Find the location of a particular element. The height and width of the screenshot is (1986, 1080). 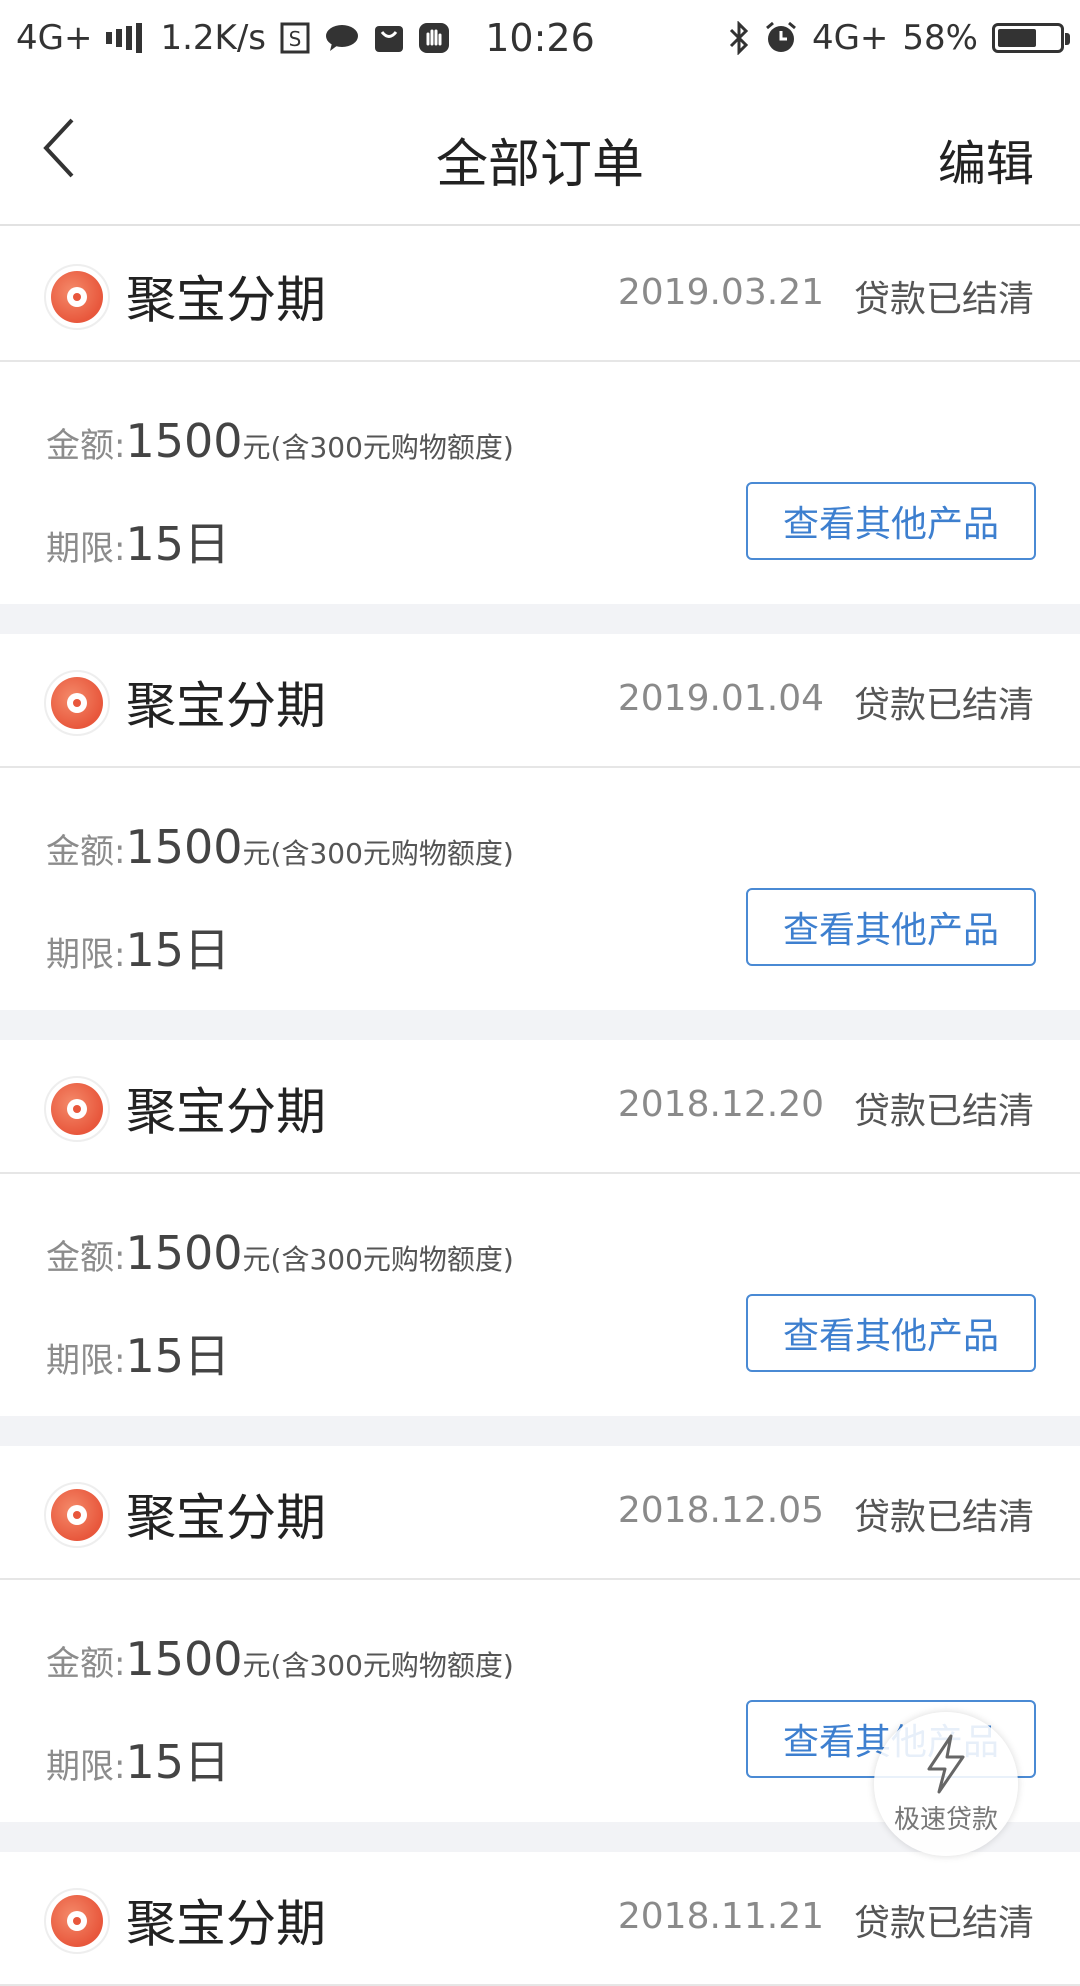

order-header: 聚宝分期 2019.03.21 贷款已结清 is located at coordinates (540, 295).